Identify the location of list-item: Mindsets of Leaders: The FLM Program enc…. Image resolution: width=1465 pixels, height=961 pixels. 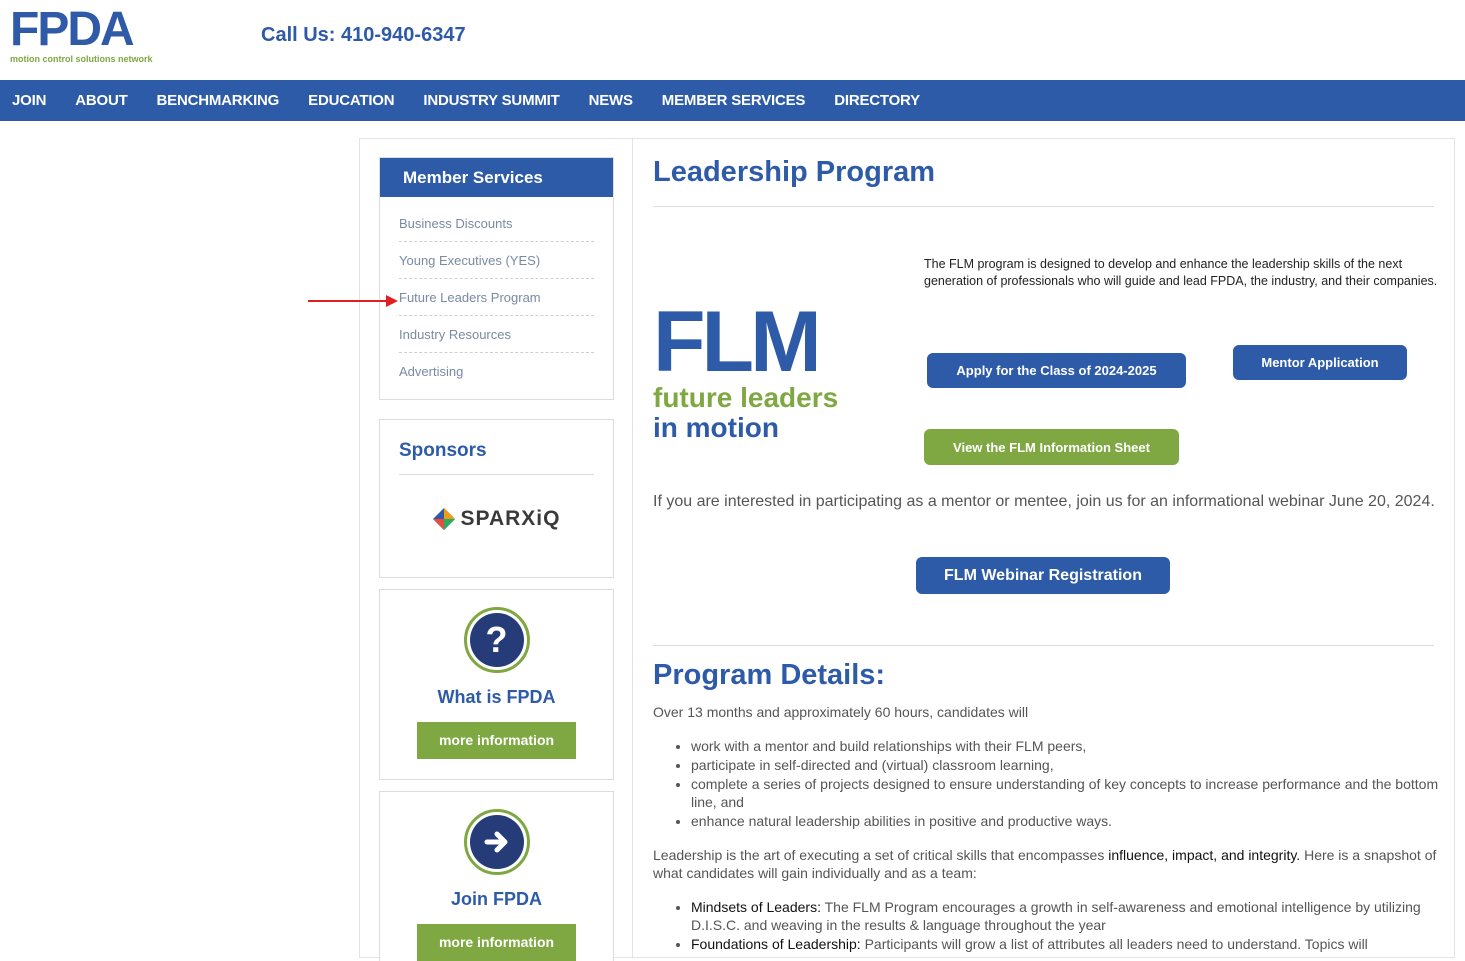
(1067, 916).